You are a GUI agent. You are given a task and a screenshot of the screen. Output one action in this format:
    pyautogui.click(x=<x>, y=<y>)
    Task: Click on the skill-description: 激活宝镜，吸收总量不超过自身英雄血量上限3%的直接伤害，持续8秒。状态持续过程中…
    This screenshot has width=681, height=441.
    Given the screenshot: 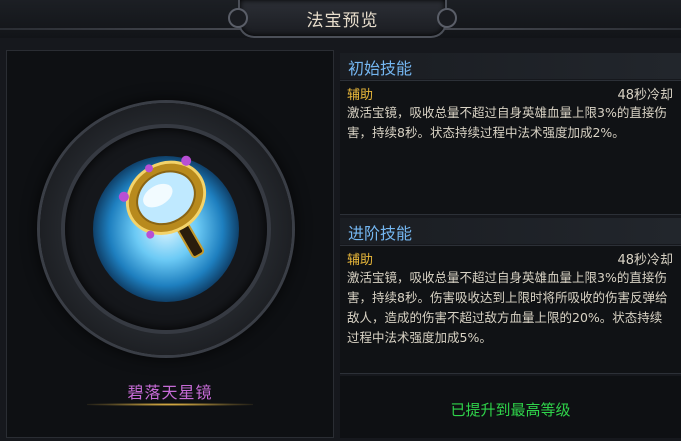 What is the action you would take?
    pyautogui.click(x=507, y=122)
    